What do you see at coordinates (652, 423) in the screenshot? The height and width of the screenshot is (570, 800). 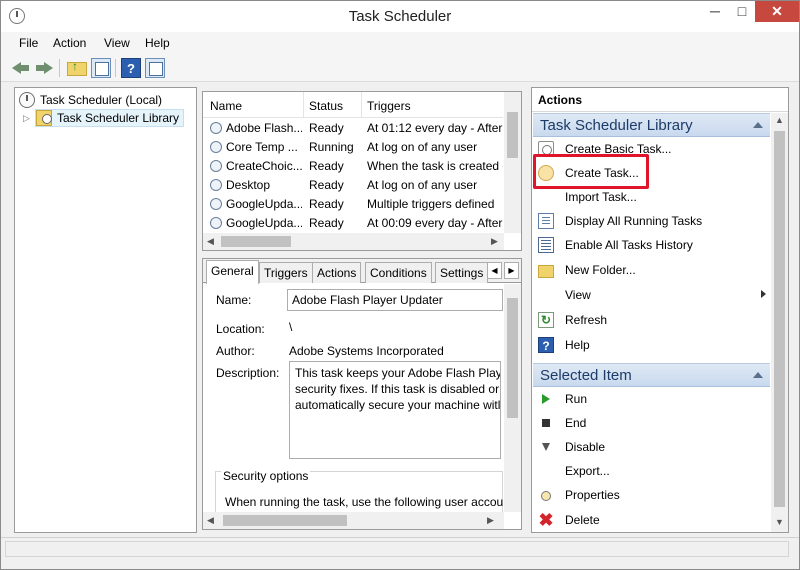 I see `action-end: End` at bounding box center [652, 423].